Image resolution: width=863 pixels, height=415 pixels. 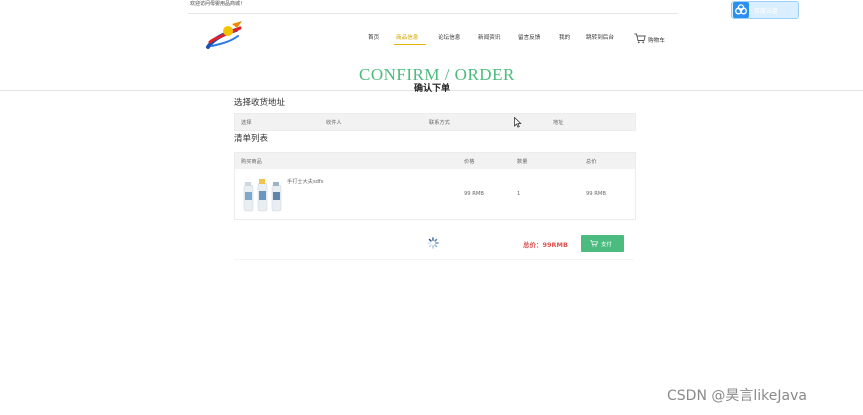 I want to click on cloud-icon, so click(x=741, y=10).